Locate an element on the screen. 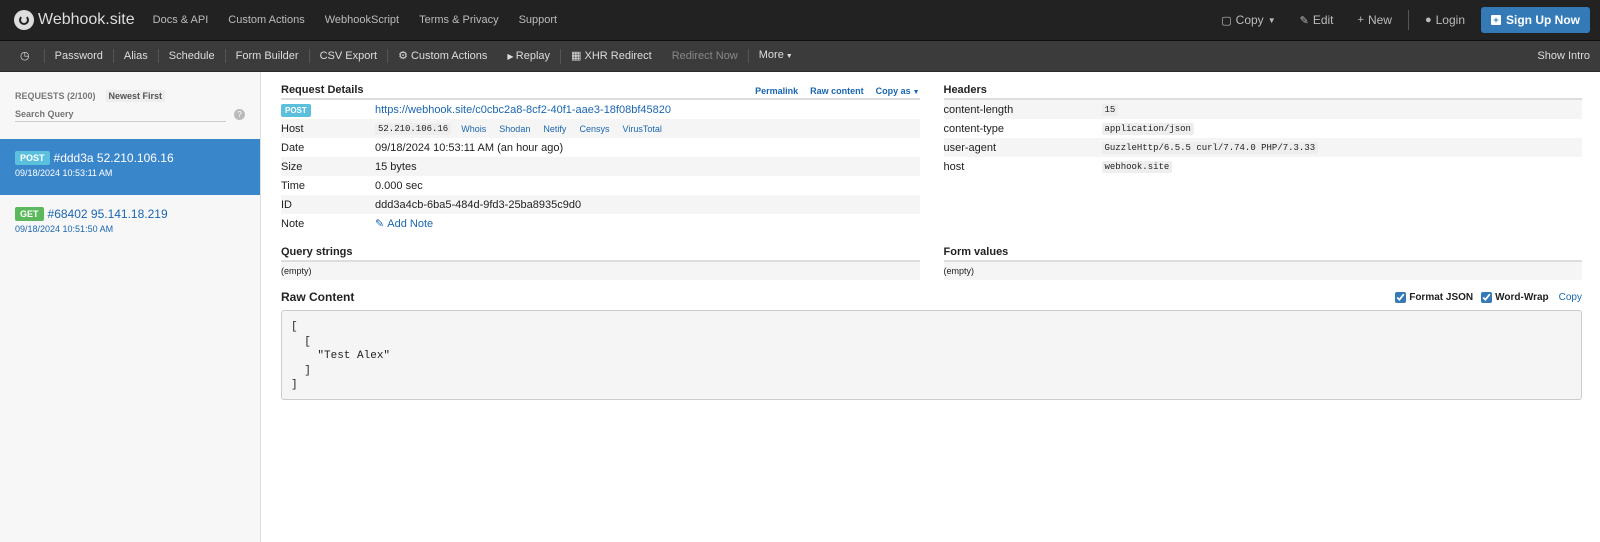  play-icon: ▶ is located at coordinates (511, 56).